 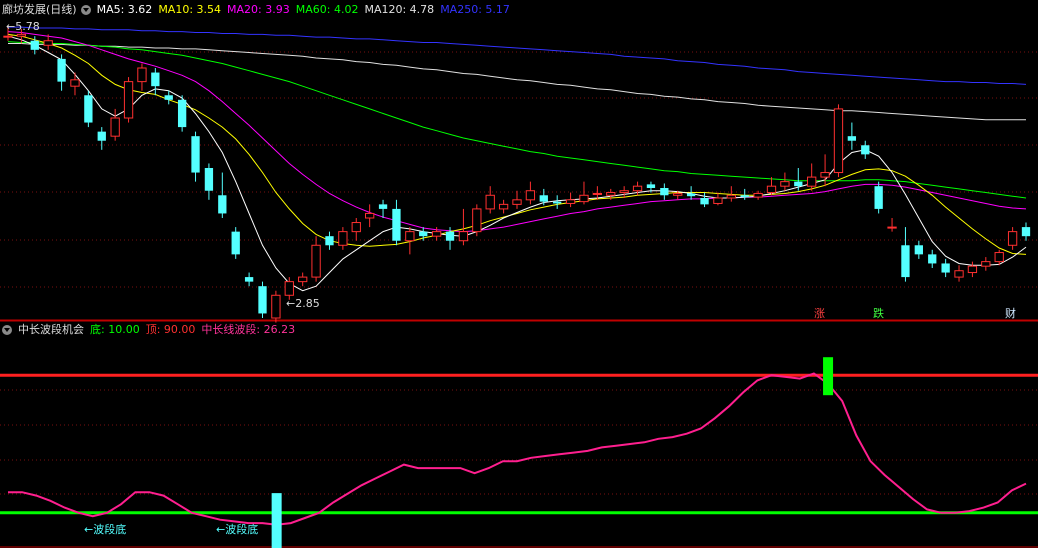 I want to click on ma10-value: MA10: 3.54, so click(x=190, y=9).